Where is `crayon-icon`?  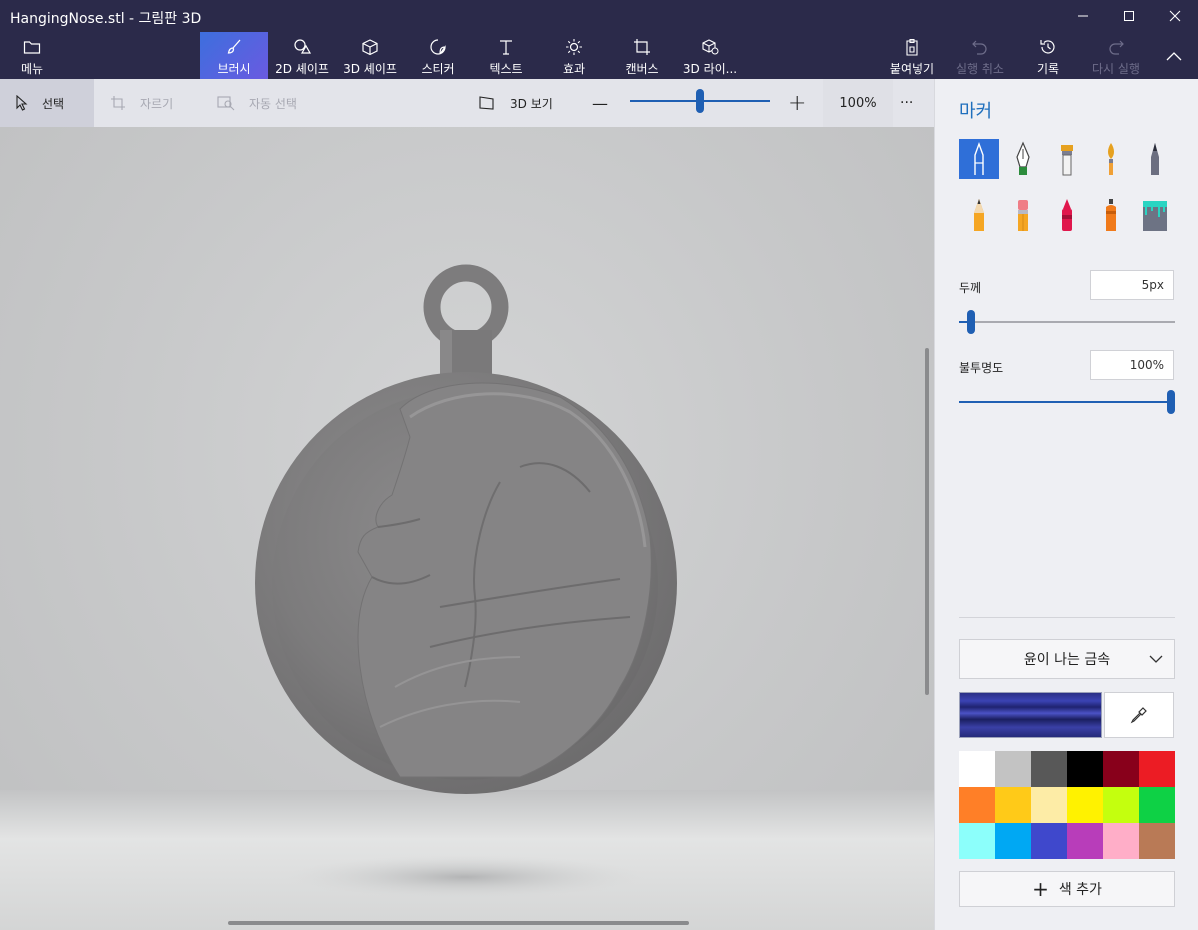
crayon-icon is located at coordinates (1067, 215).